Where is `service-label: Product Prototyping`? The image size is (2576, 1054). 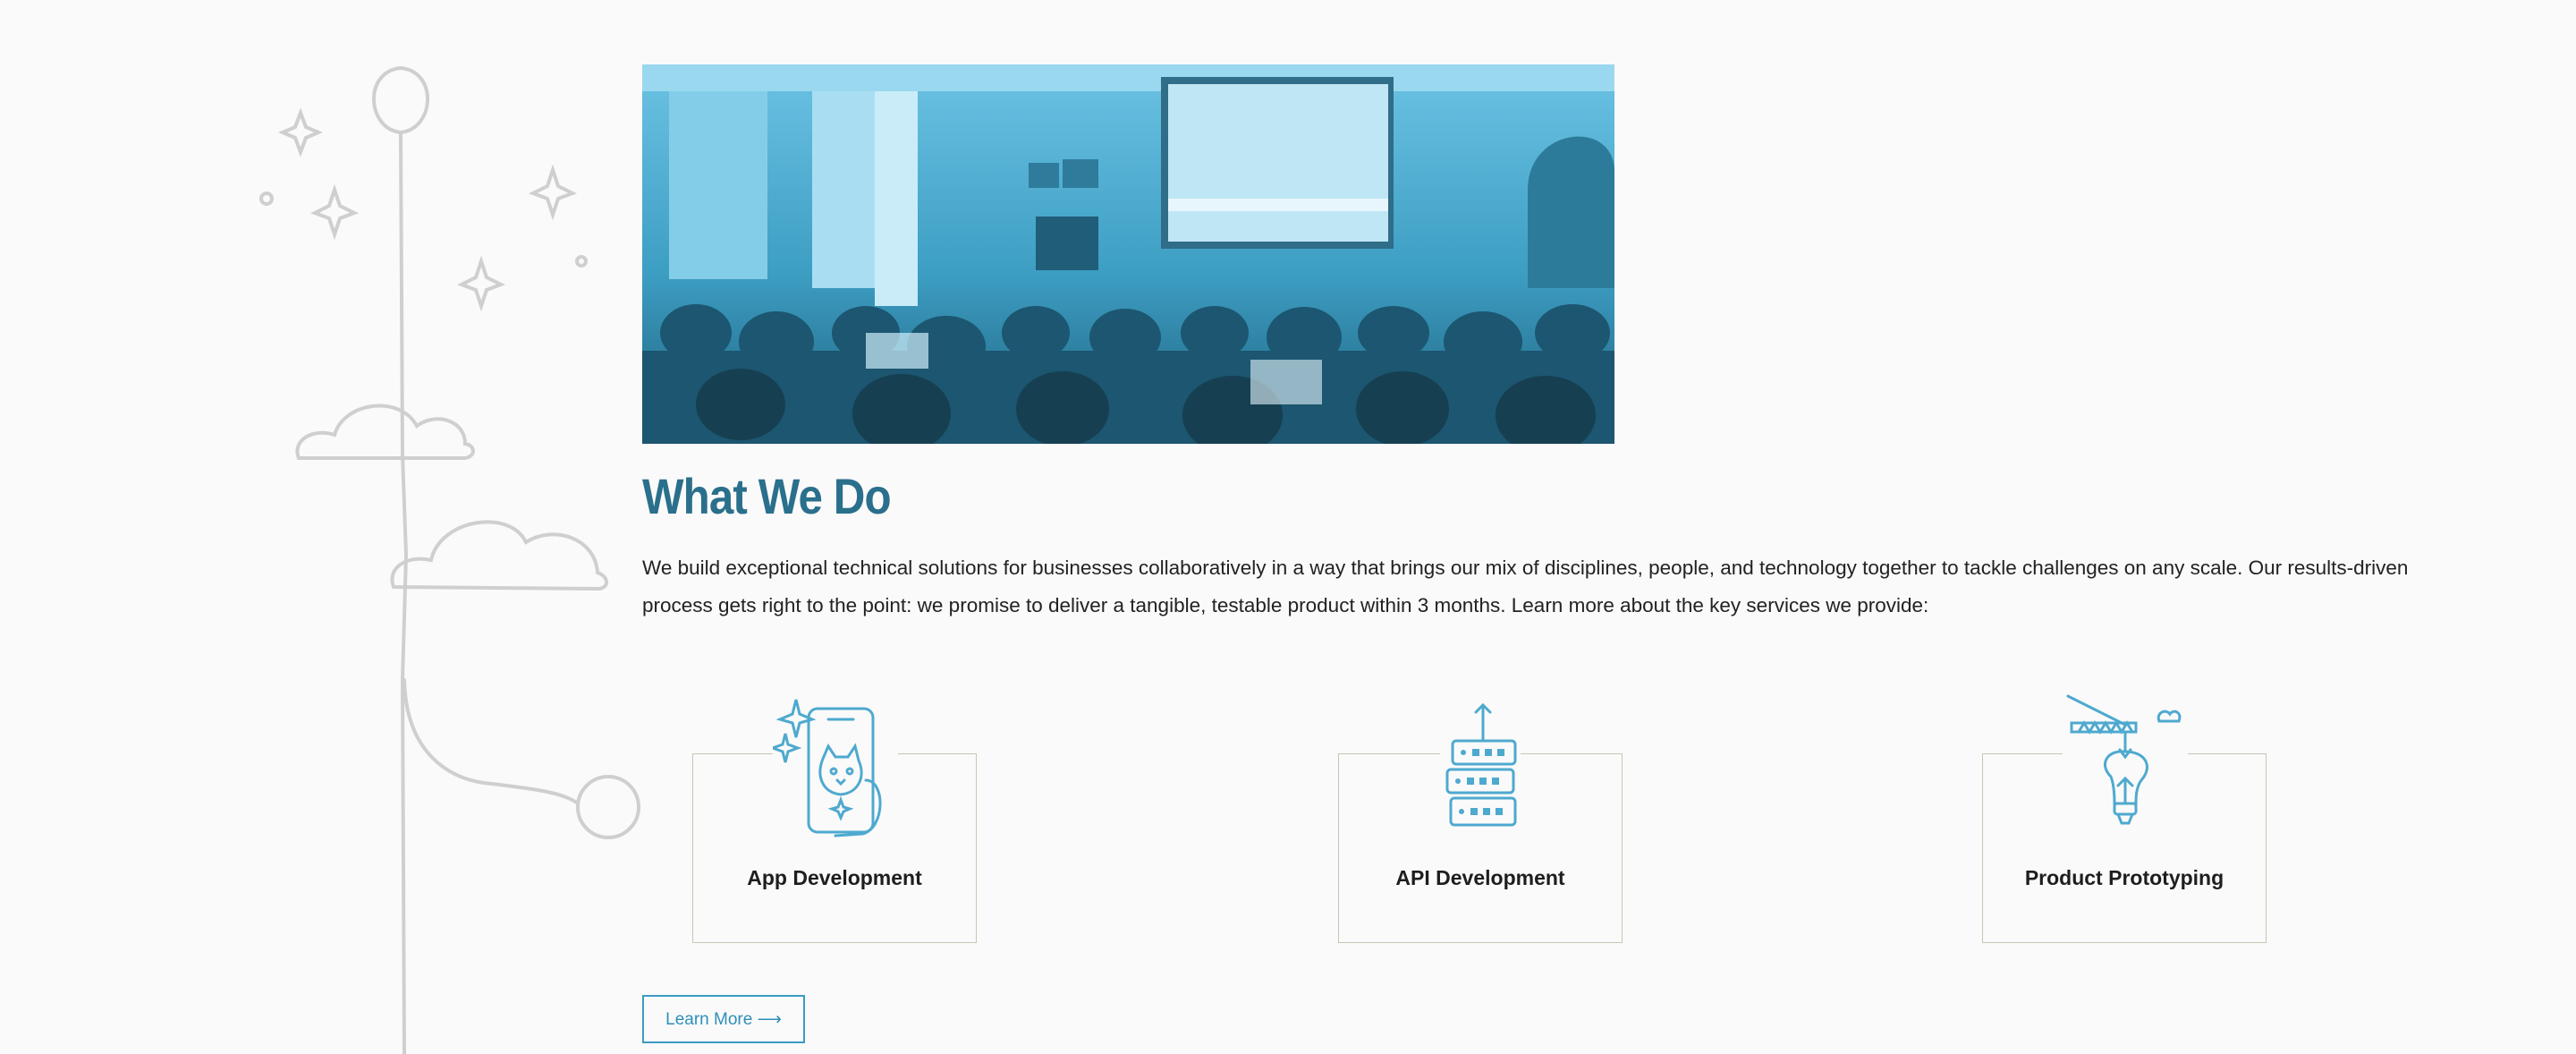 service-label: Product Prototyping is located at coordinates (2124, 877).